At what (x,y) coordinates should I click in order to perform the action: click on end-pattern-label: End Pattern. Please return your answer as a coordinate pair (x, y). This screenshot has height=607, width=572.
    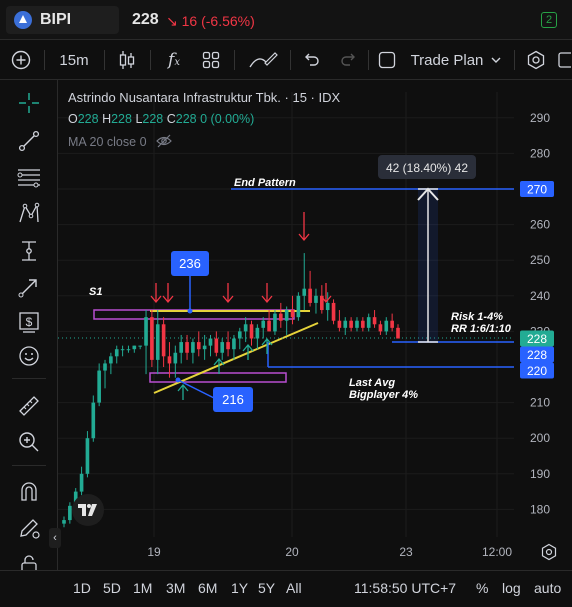
    Looking at the image, I should click on (265, 183).